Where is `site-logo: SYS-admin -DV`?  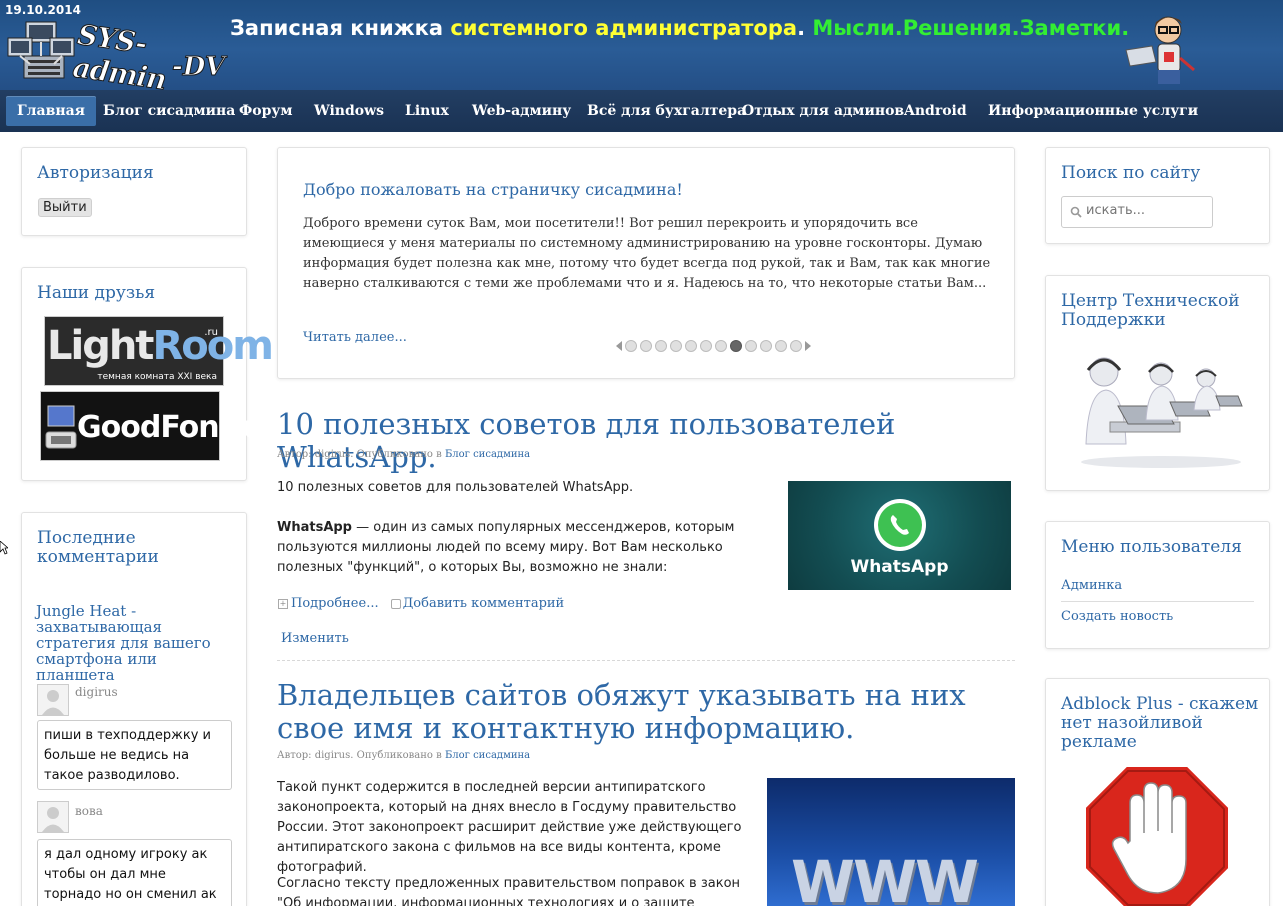
site-logo: SYS-admin -DV is located at coordinates (120, 52).